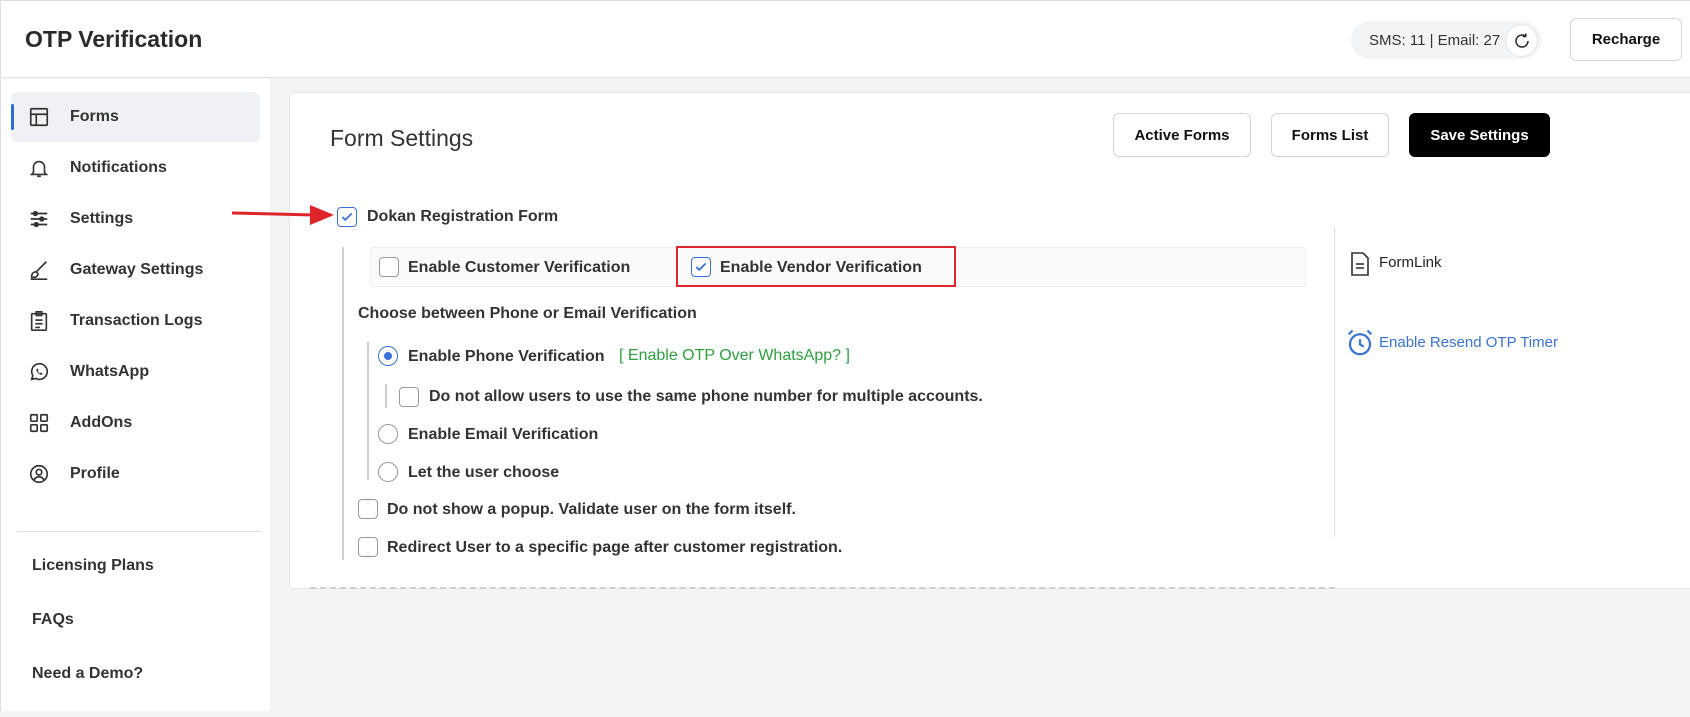  Describe the element at coordinates (101, 422) in the screenshot. I see `sidebar-item-label: AddOns` at that location.